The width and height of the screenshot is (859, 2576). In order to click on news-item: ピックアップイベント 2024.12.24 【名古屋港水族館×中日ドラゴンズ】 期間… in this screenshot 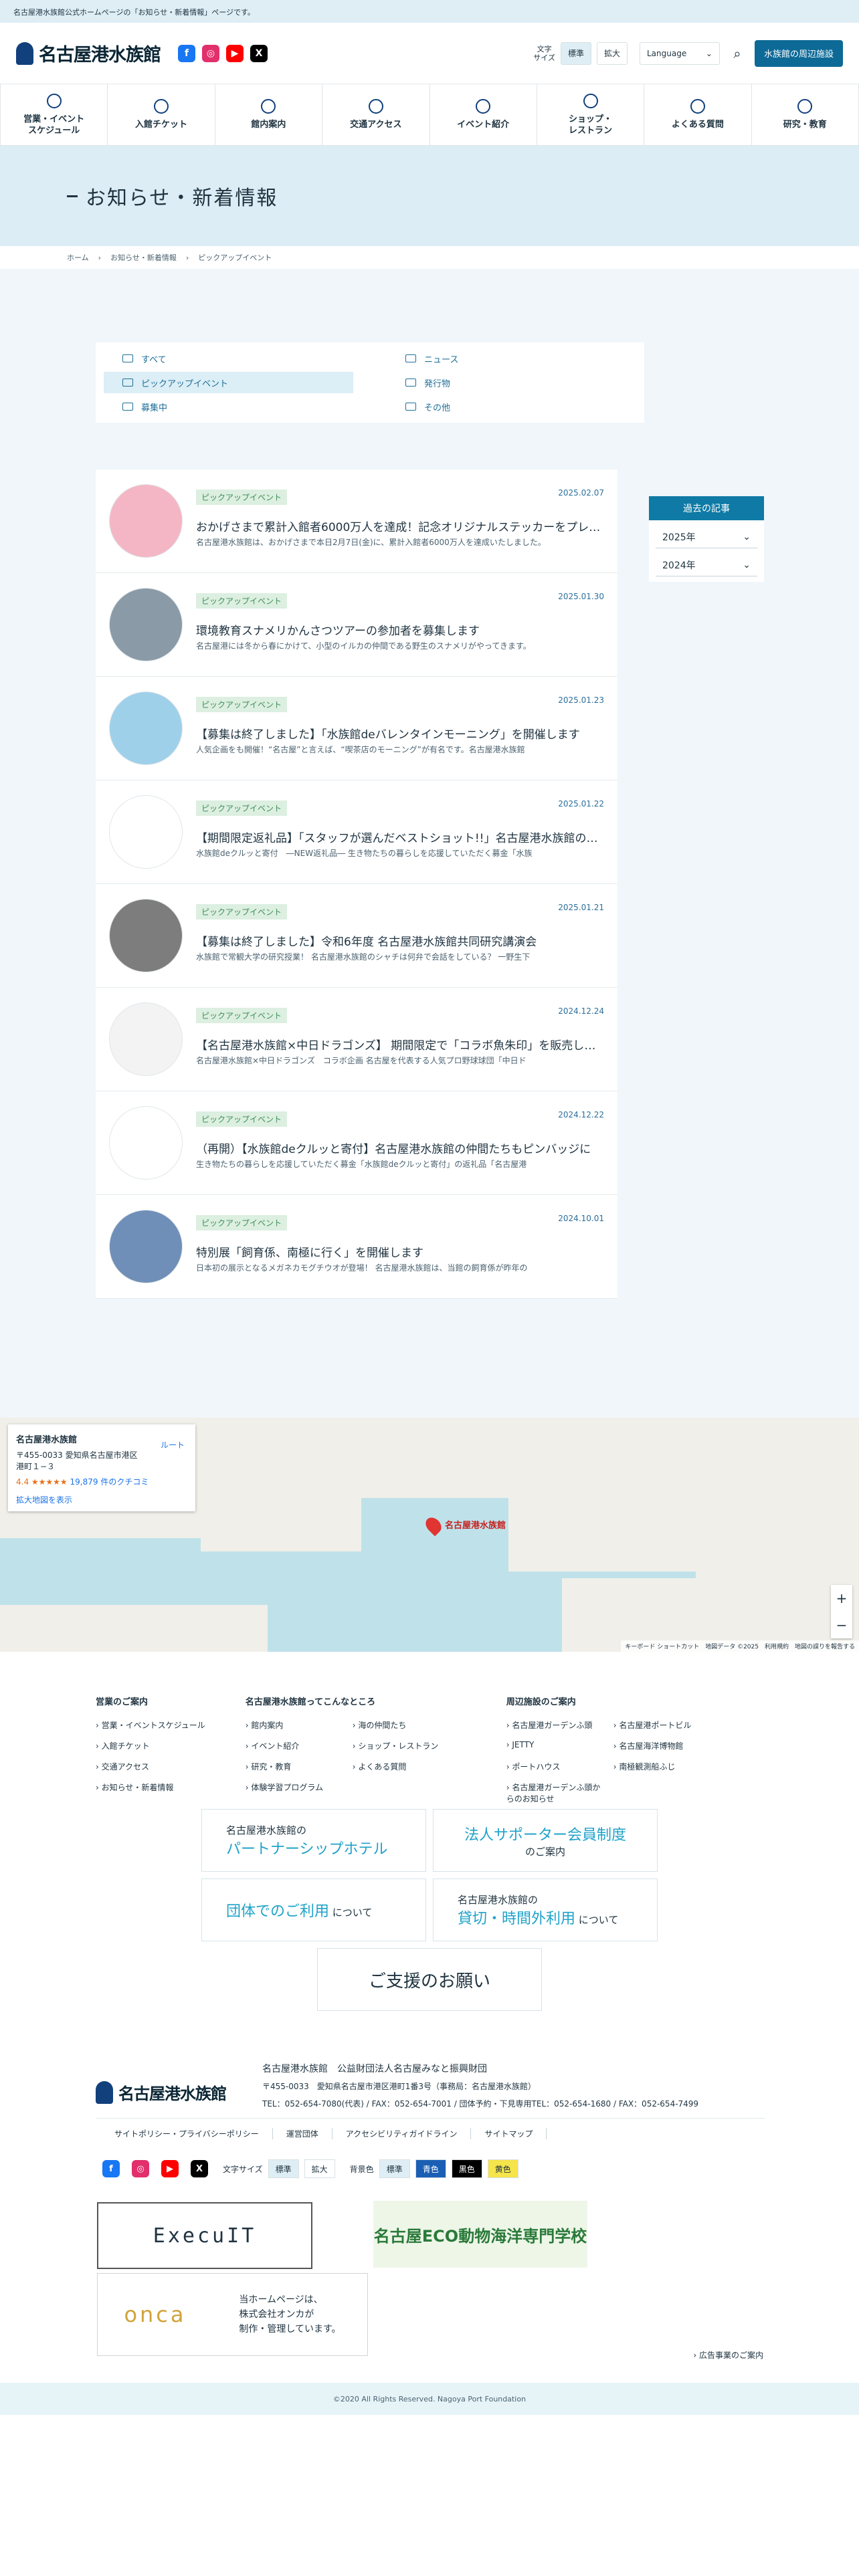, I will do `click(356, 1039)`.